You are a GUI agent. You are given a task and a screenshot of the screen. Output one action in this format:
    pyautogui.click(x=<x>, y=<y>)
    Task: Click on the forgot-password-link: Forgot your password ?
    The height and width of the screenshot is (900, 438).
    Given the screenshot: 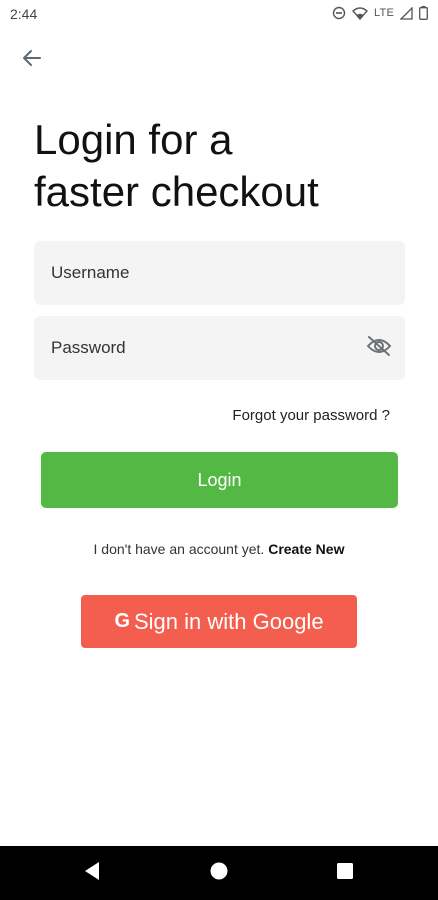 What is the action you would take?
    pyautogui.click(x=311, y=415)
    